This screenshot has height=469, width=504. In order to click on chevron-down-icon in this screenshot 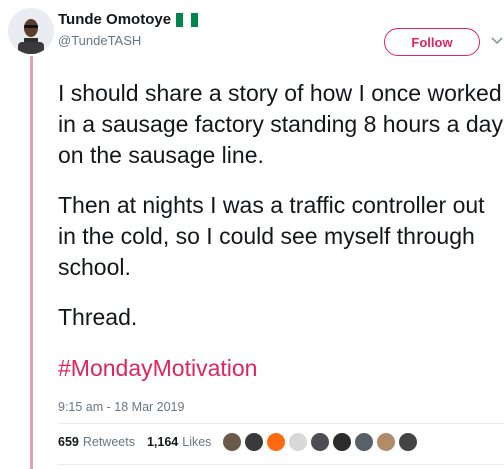, I will do `click(497, 41)`.